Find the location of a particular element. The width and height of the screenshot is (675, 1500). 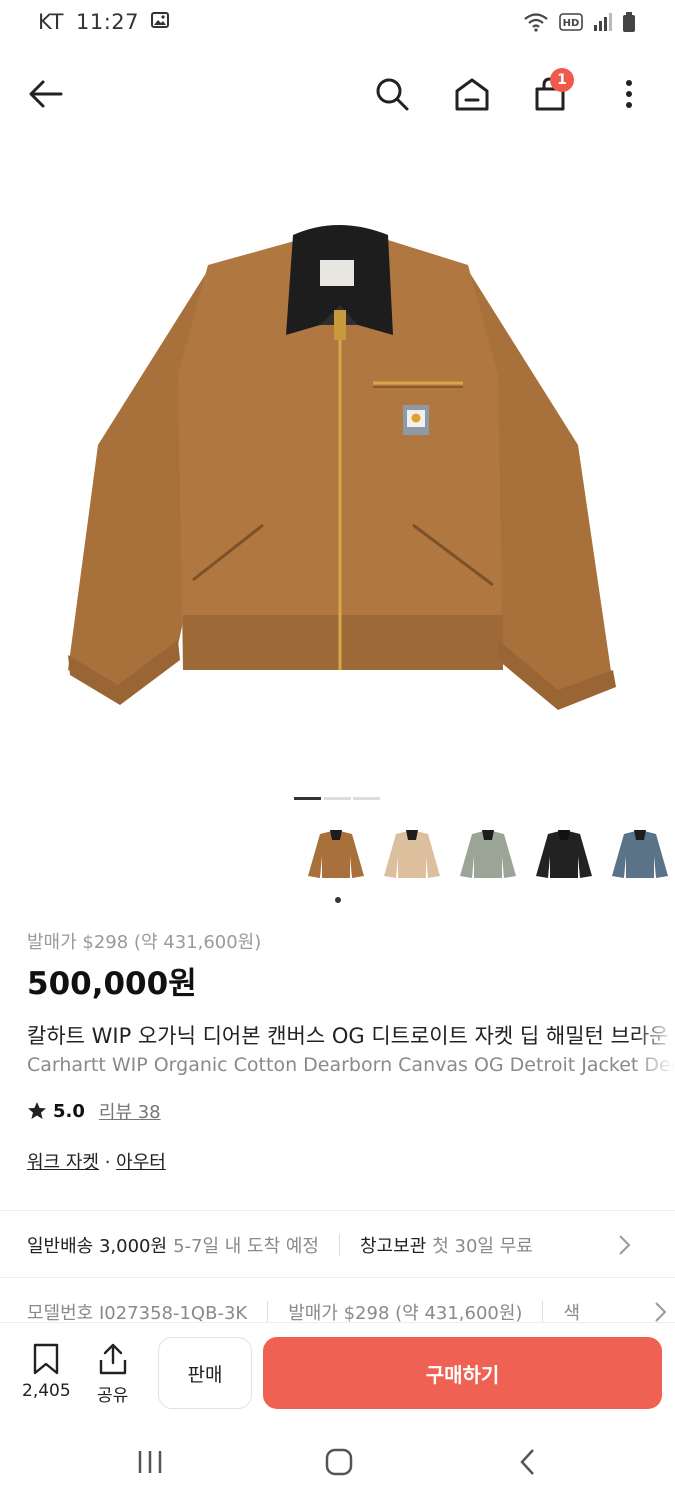

product-price: 500,000원 is located at coordinates (112, 984).